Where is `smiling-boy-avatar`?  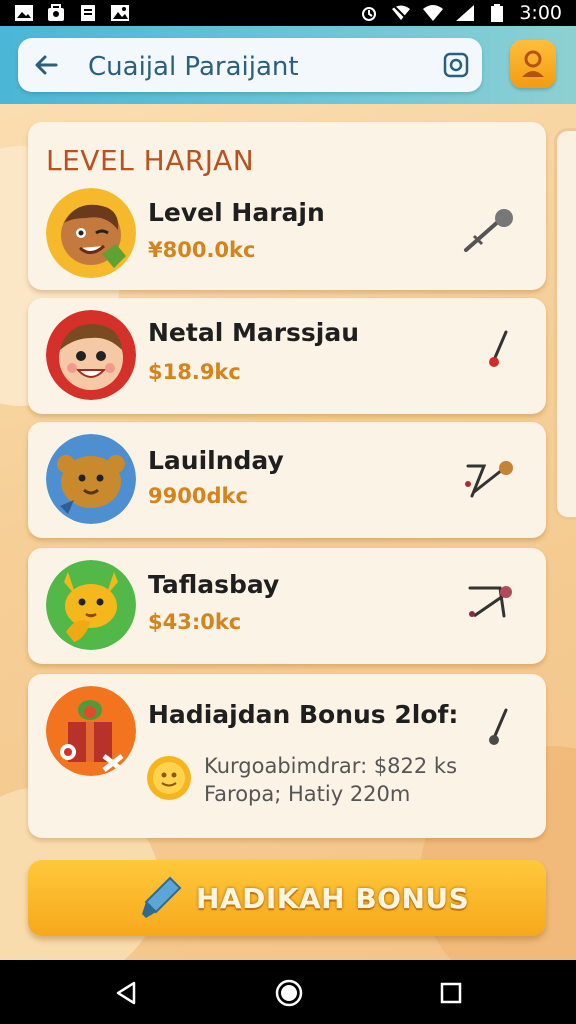
smiling-boy-avatar is located at coordinates (91, 355).